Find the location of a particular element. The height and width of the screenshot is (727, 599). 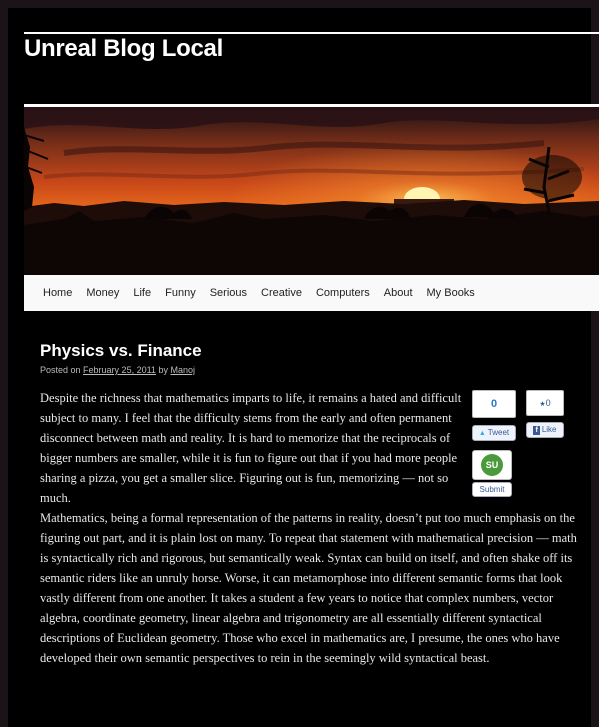

nav-item-about: About is located at coordinates (398, 293).